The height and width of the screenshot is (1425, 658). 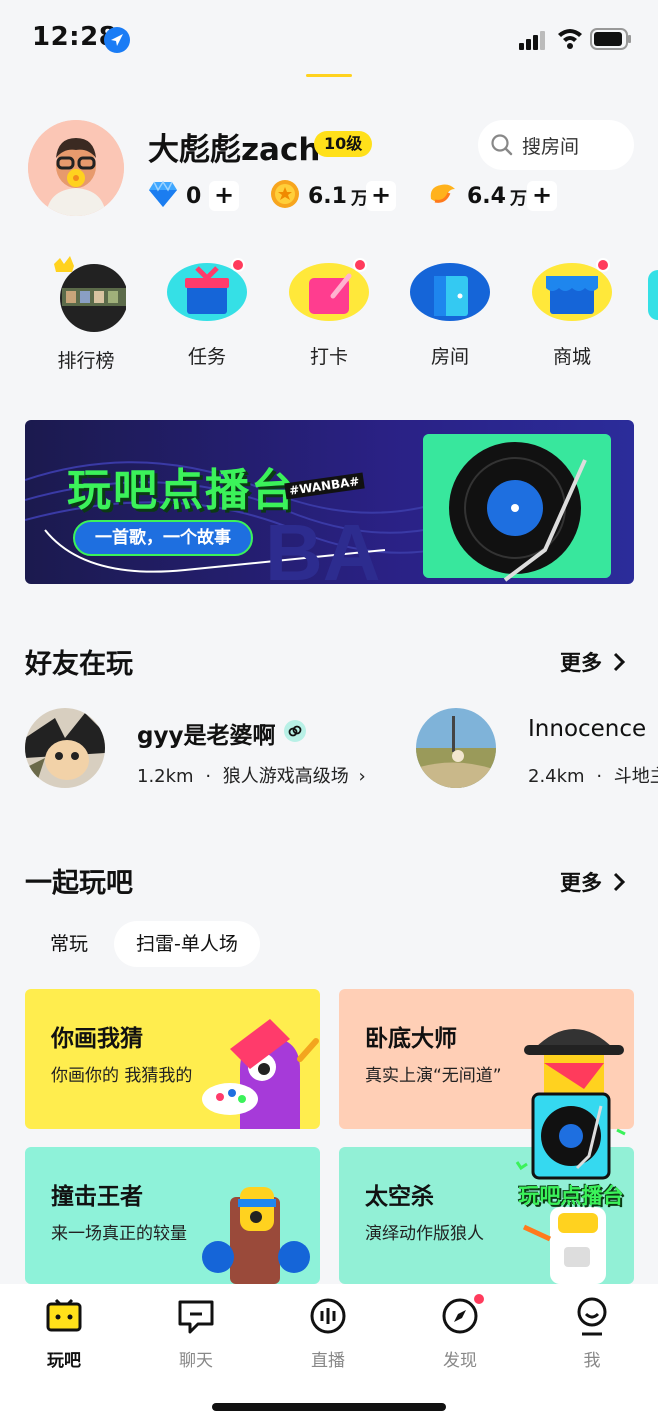 What do you see at coordinates (592, 1316) in the screenshot?
I see `profile-face-icon` at bounding box center [592, 1316].